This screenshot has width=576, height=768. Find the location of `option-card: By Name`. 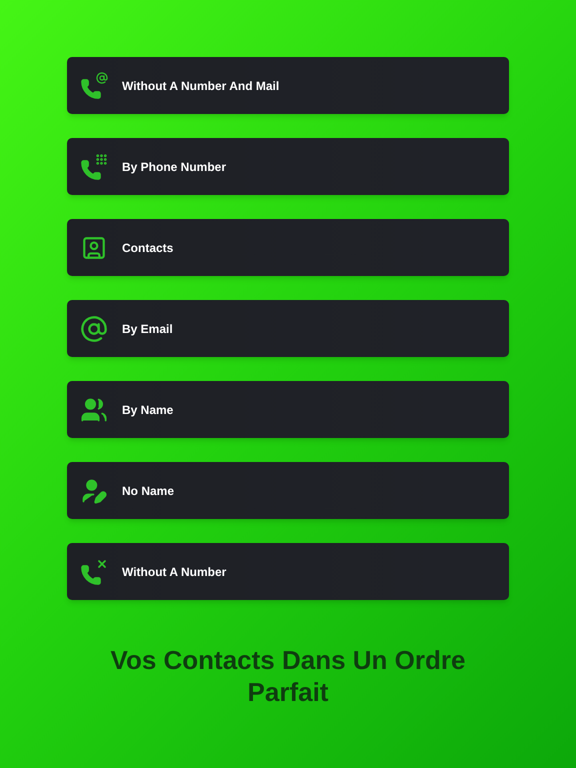

option-card: By Name is located at coordinates (288, 409).